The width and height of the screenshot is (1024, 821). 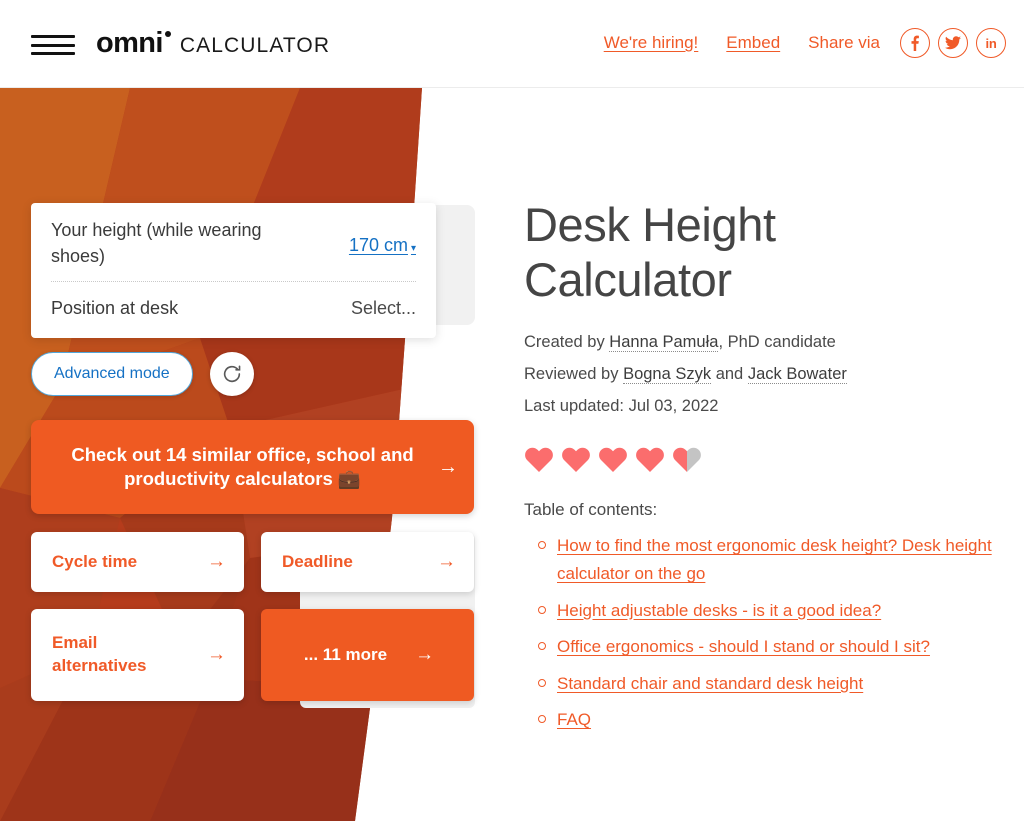 What do you see at coordinates (667, 375) in the screenshot?
I see `reviewer-link-1: Bogna Szyk` at bounding box center [667, 375].